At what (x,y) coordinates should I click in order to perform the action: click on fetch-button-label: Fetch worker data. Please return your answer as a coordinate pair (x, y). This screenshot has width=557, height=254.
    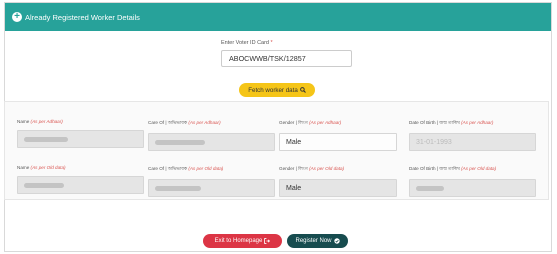
    Looking at the image, I should click on (273, 90).